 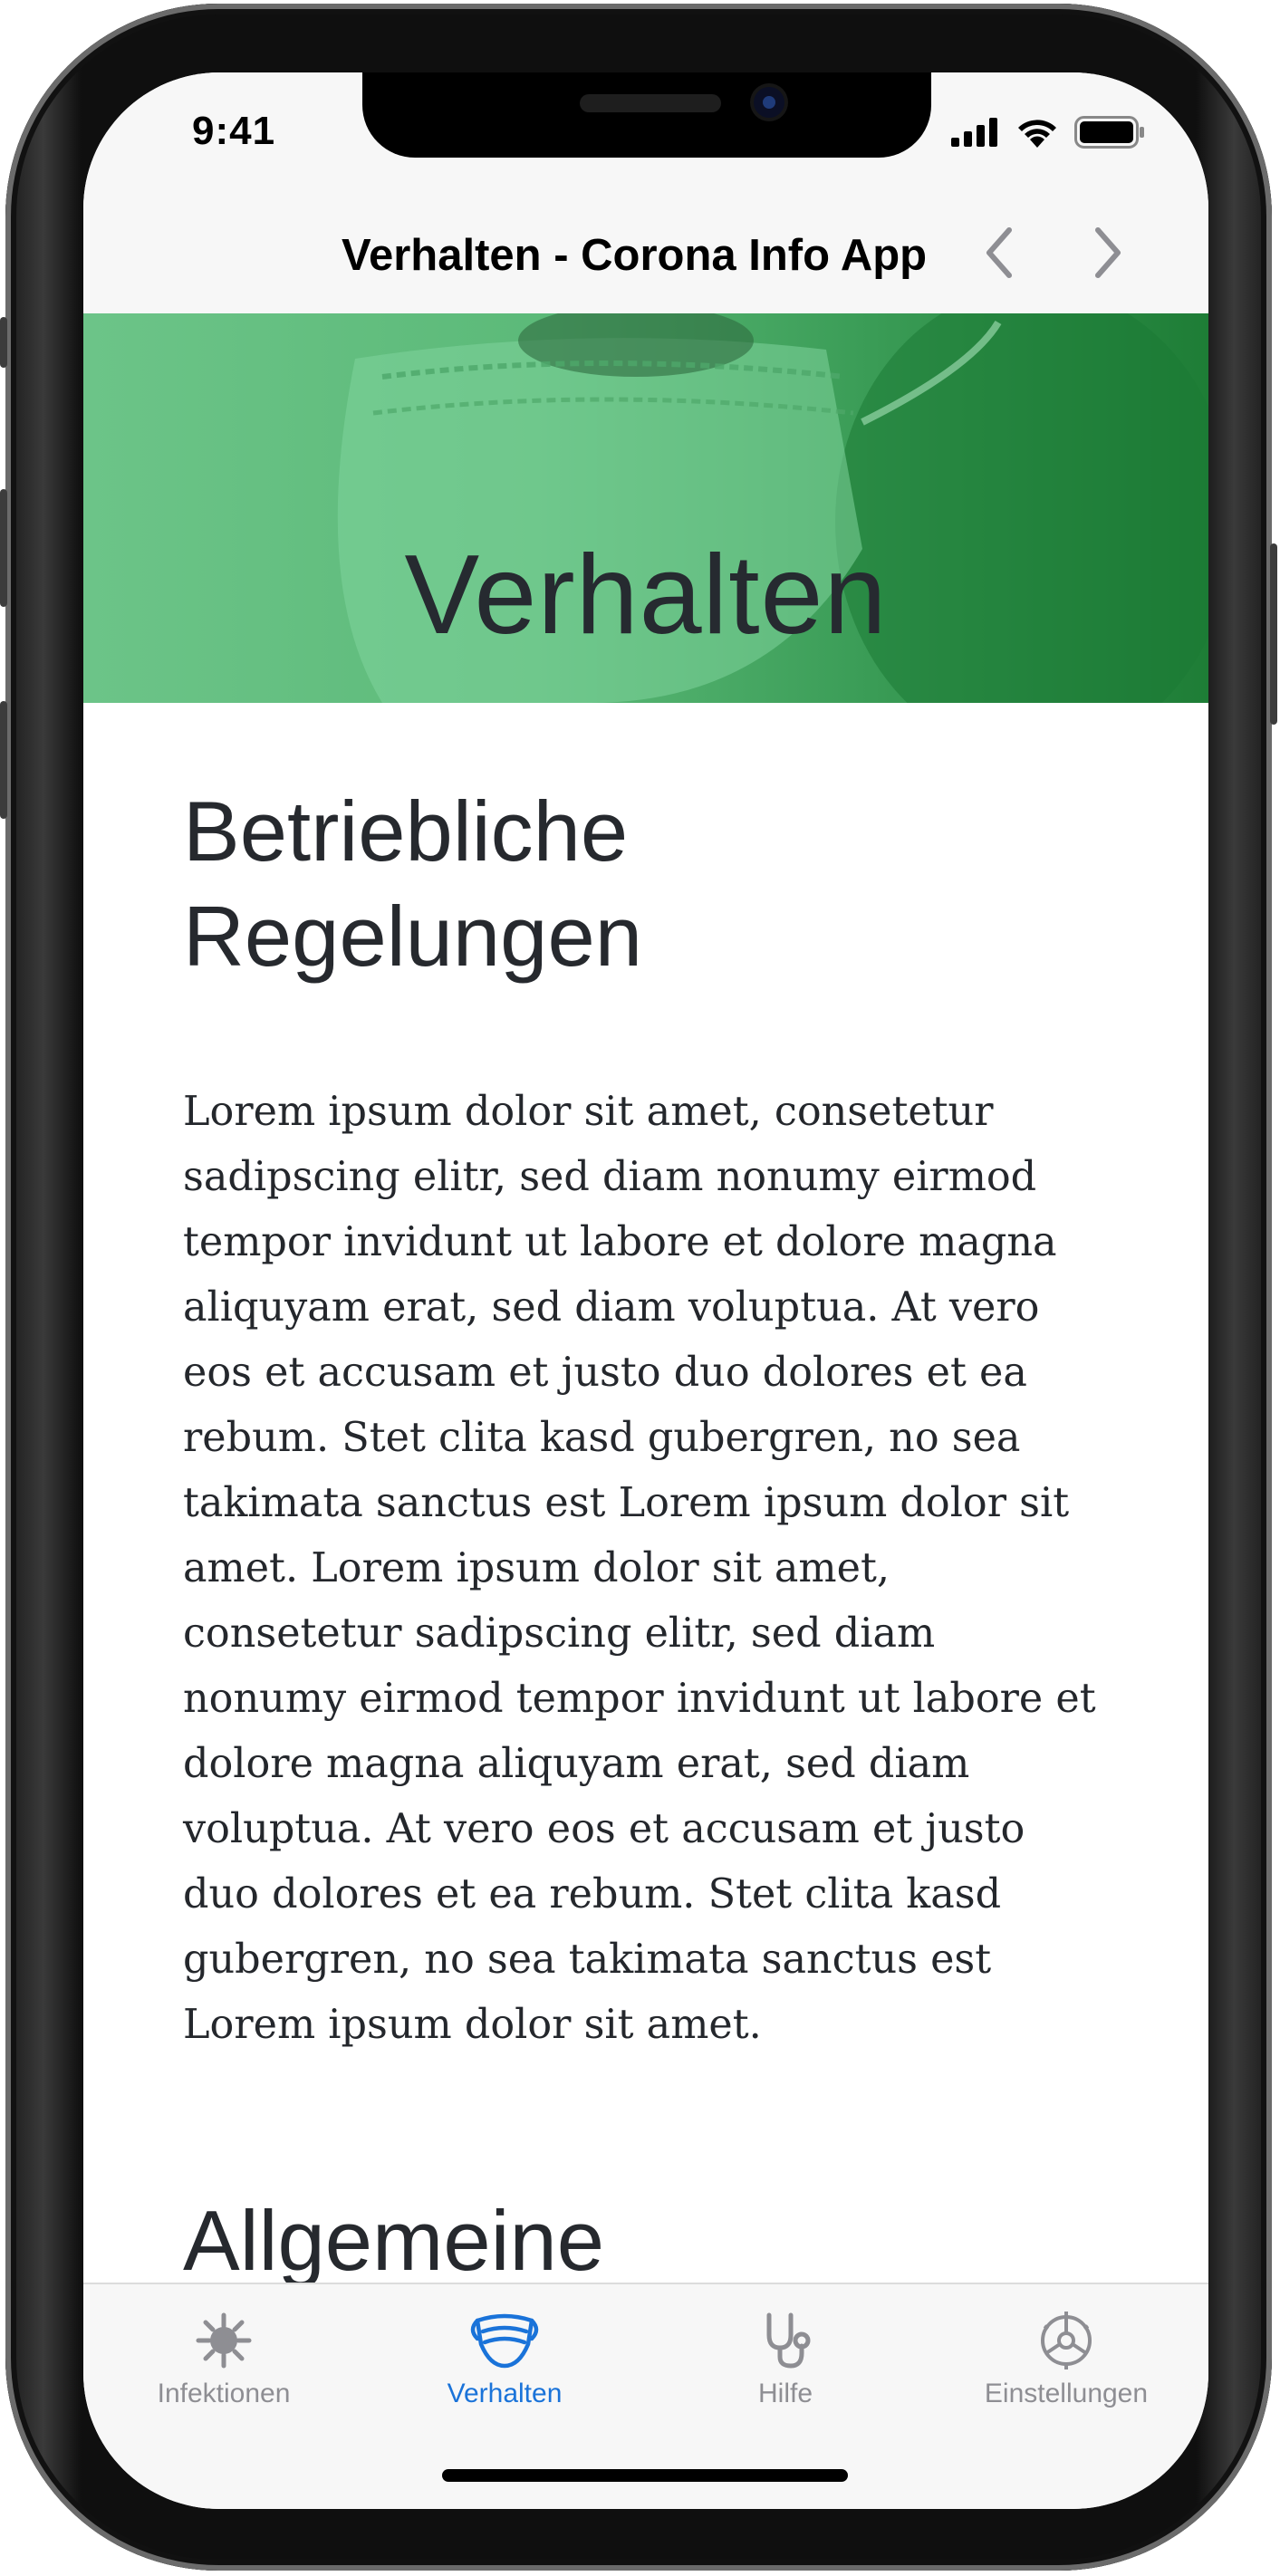 What do you see at coordinates (1273, 634) in the screenshot?
I see `power-button` at bounding box center [1273, 634].